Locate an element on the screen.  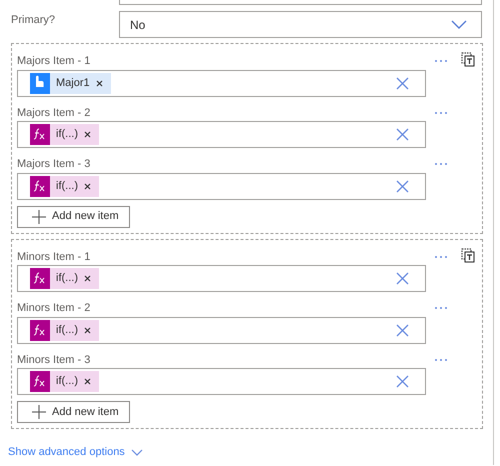
text-field is located at coordinates (300, 2).